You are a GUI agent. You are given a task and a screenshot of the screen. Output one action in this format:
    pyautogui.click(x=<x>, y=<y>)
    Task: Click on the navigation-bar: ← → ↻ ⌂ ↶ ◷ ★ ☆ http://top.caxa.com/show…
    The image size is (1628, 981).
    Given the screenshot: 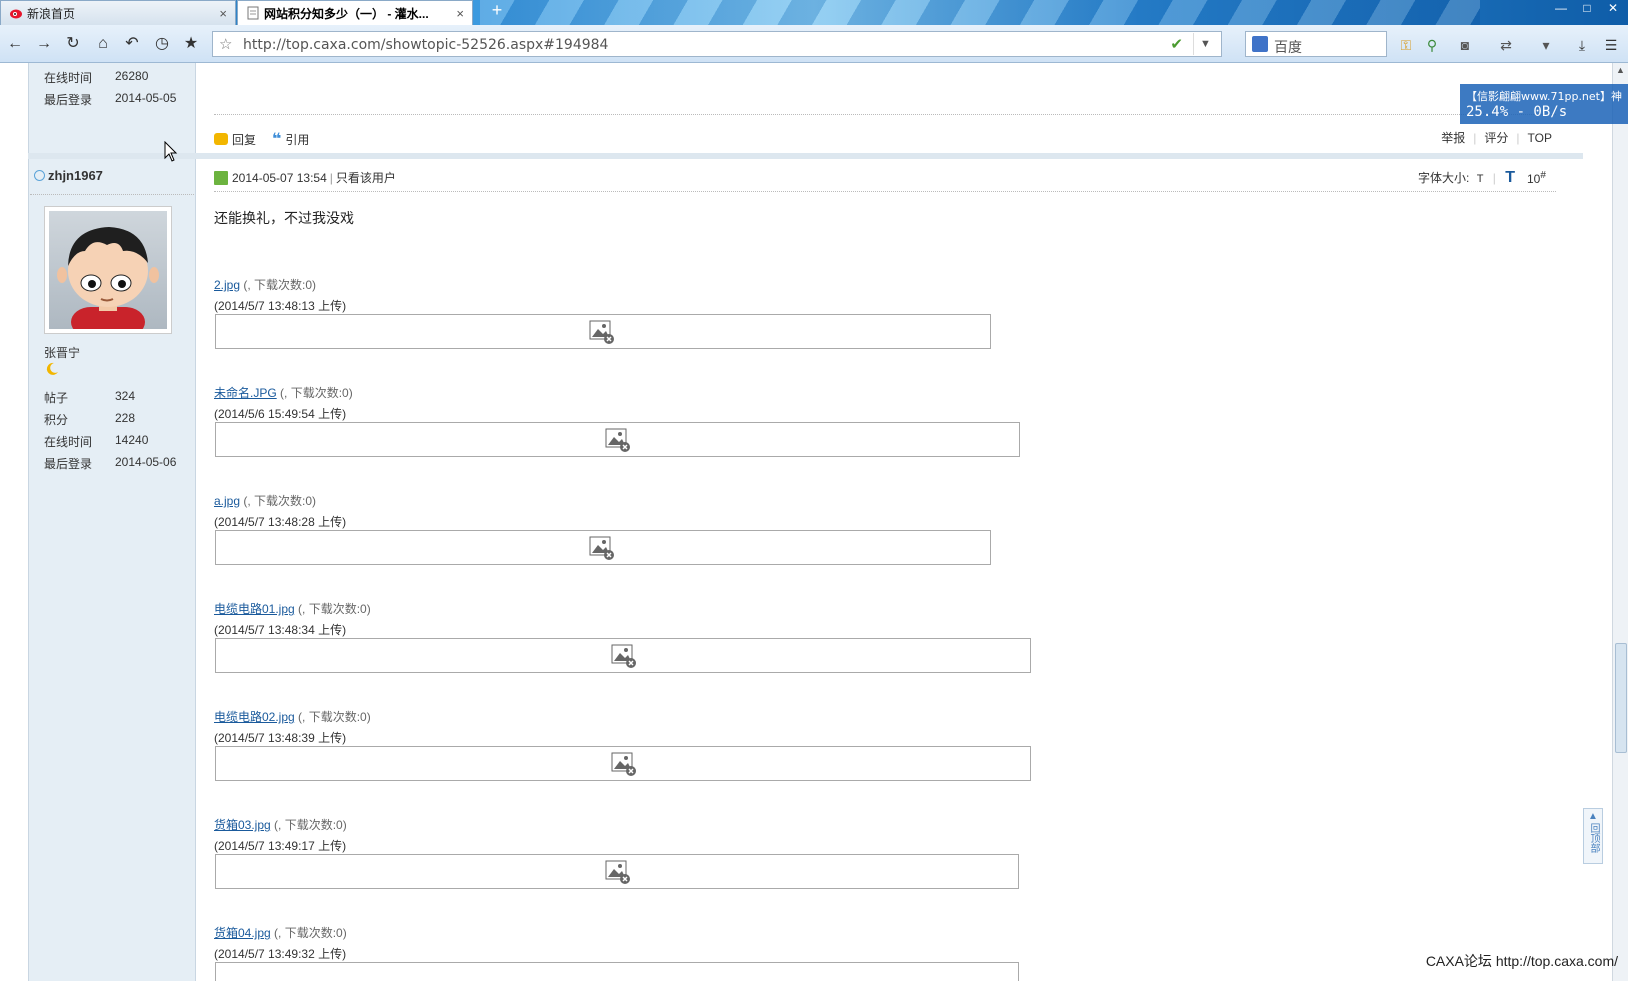 What is the action you would take?
    pyautogui.click(x=814, y=44)
    